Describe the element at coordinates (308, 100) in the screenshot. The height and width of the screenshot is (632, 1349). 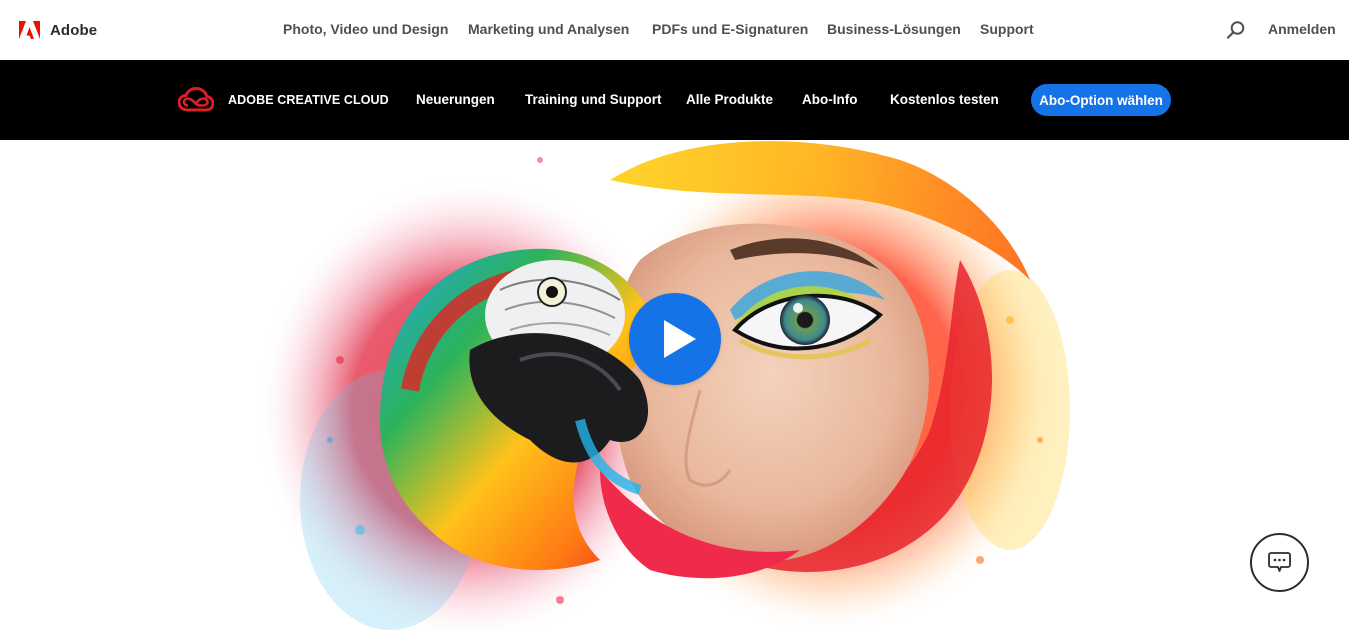
I see `product-title: ADOBE CREATIVE CLOUD` at that location.